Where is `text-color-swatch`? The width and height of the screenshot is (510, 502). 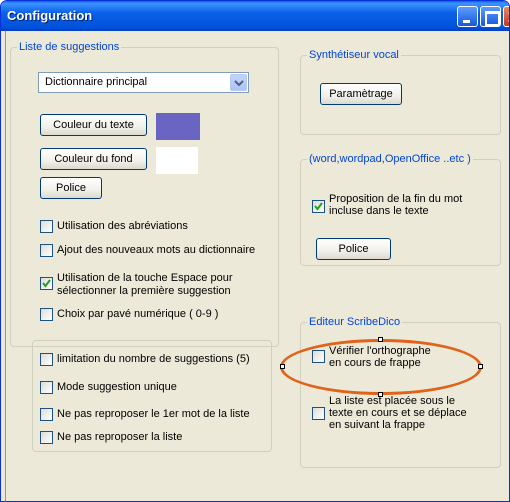
text-color-swatch is located at coordinates (178, 126).